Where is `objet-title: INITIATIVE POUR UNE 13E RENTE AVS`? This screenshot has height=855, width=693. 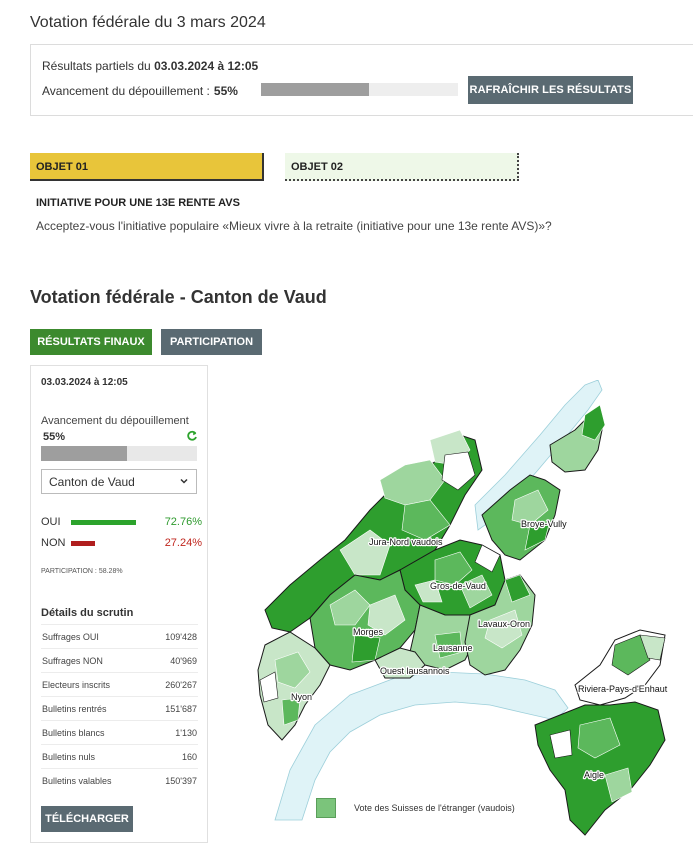
objet-title: INITIATIVE POUR UNE 13E RENTE AVS is located at coordinates (138, 203).